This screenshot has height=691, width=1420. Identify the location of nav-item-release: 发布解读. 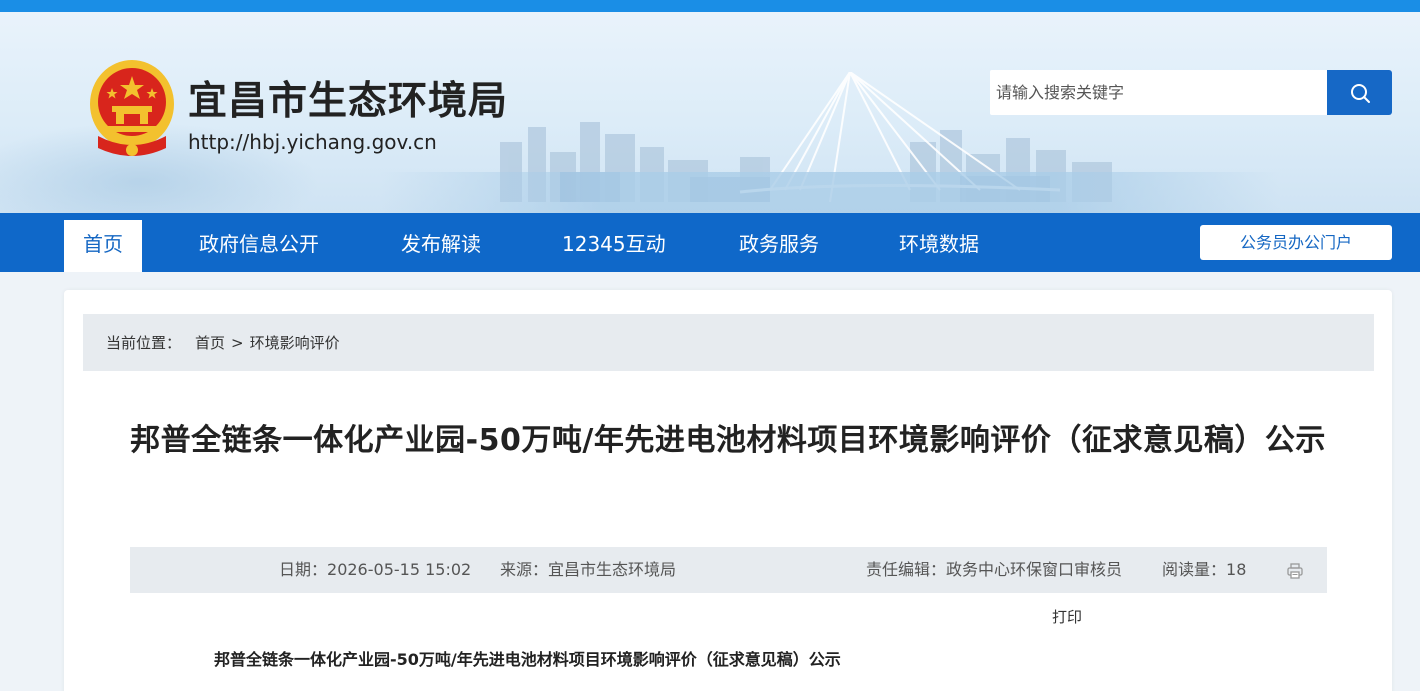
(441, 242).